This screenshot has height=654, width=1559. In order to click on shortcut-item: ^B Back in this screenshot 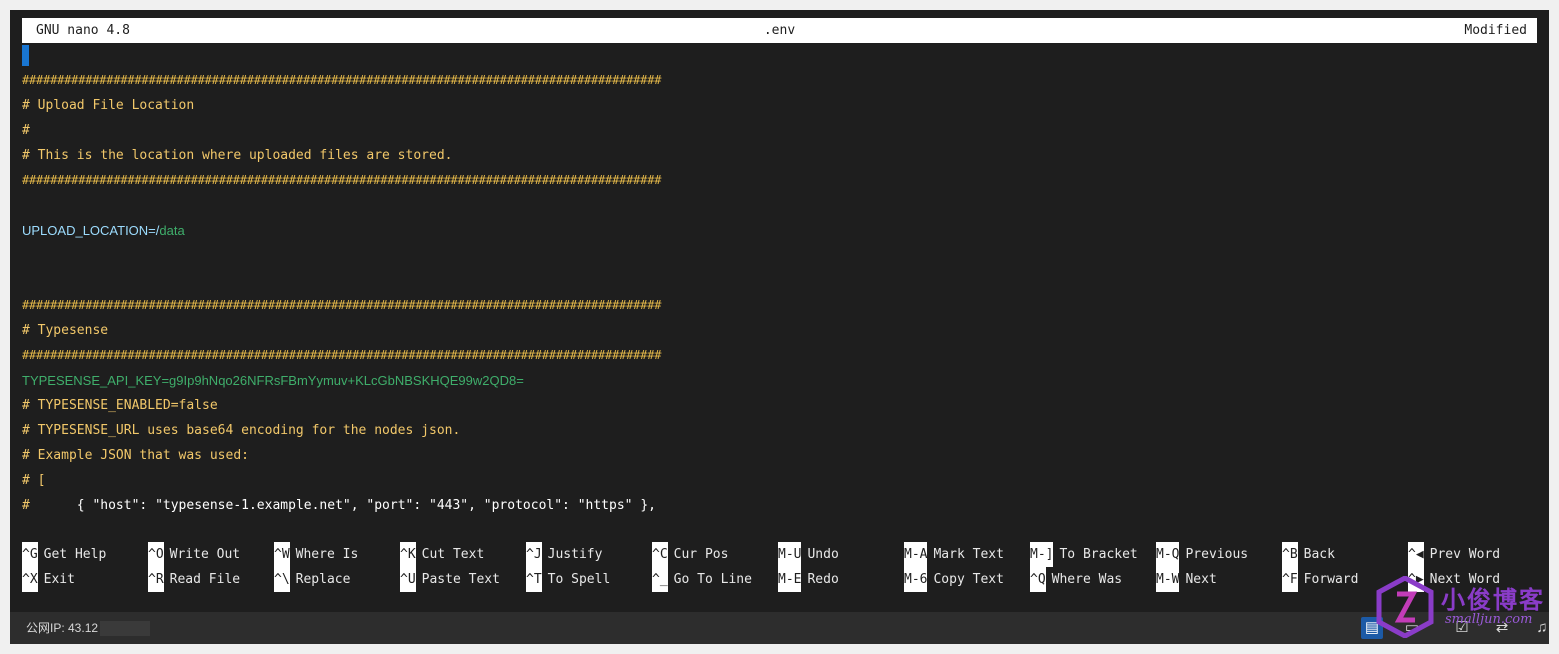, I will do `click(1308, 554)`.